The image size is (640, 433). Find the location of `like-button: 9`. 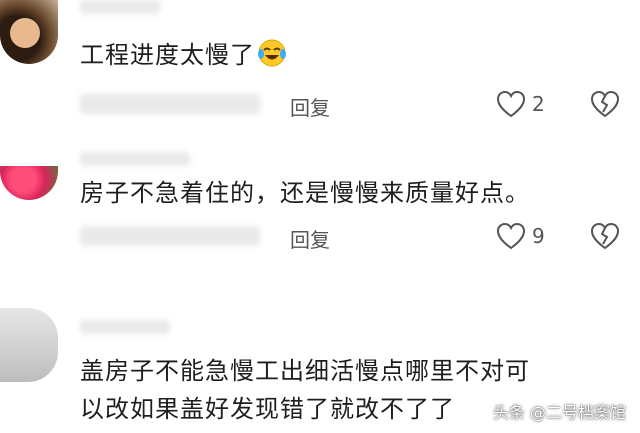

like-button: 9 is located at coordinates (520, 236).